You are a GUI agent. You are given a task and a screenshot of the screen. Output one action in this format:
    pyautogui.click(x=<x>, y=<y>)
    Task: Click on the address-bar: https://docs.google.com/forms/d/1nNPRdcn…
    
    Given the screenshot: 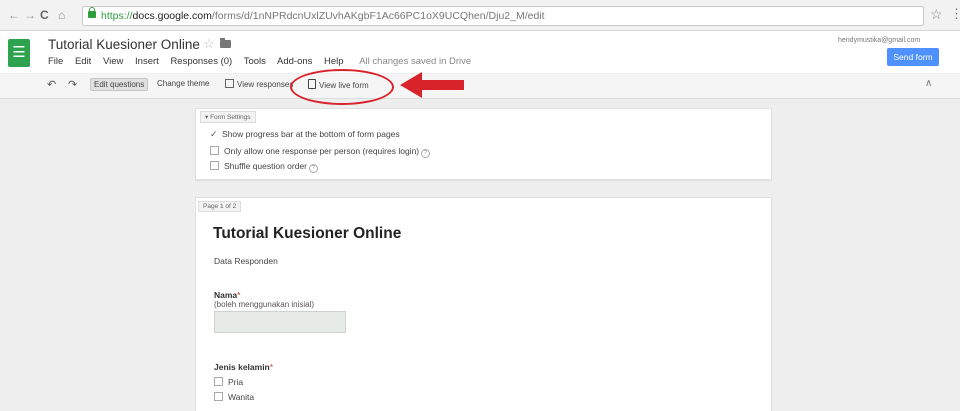 What is the action you would take?
    pyautogui.click(x=503, y=16)
    